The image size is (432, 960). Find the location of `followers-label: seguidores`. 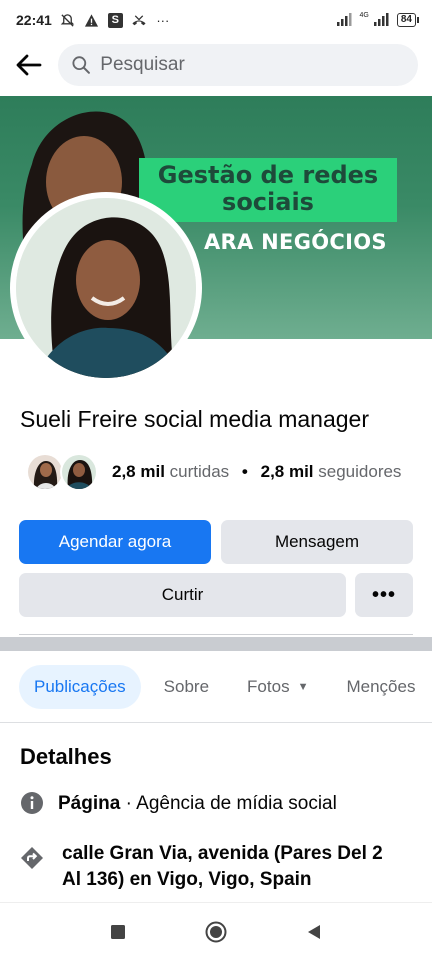

followers-label: seguidores is located at coordinates (360, 471).